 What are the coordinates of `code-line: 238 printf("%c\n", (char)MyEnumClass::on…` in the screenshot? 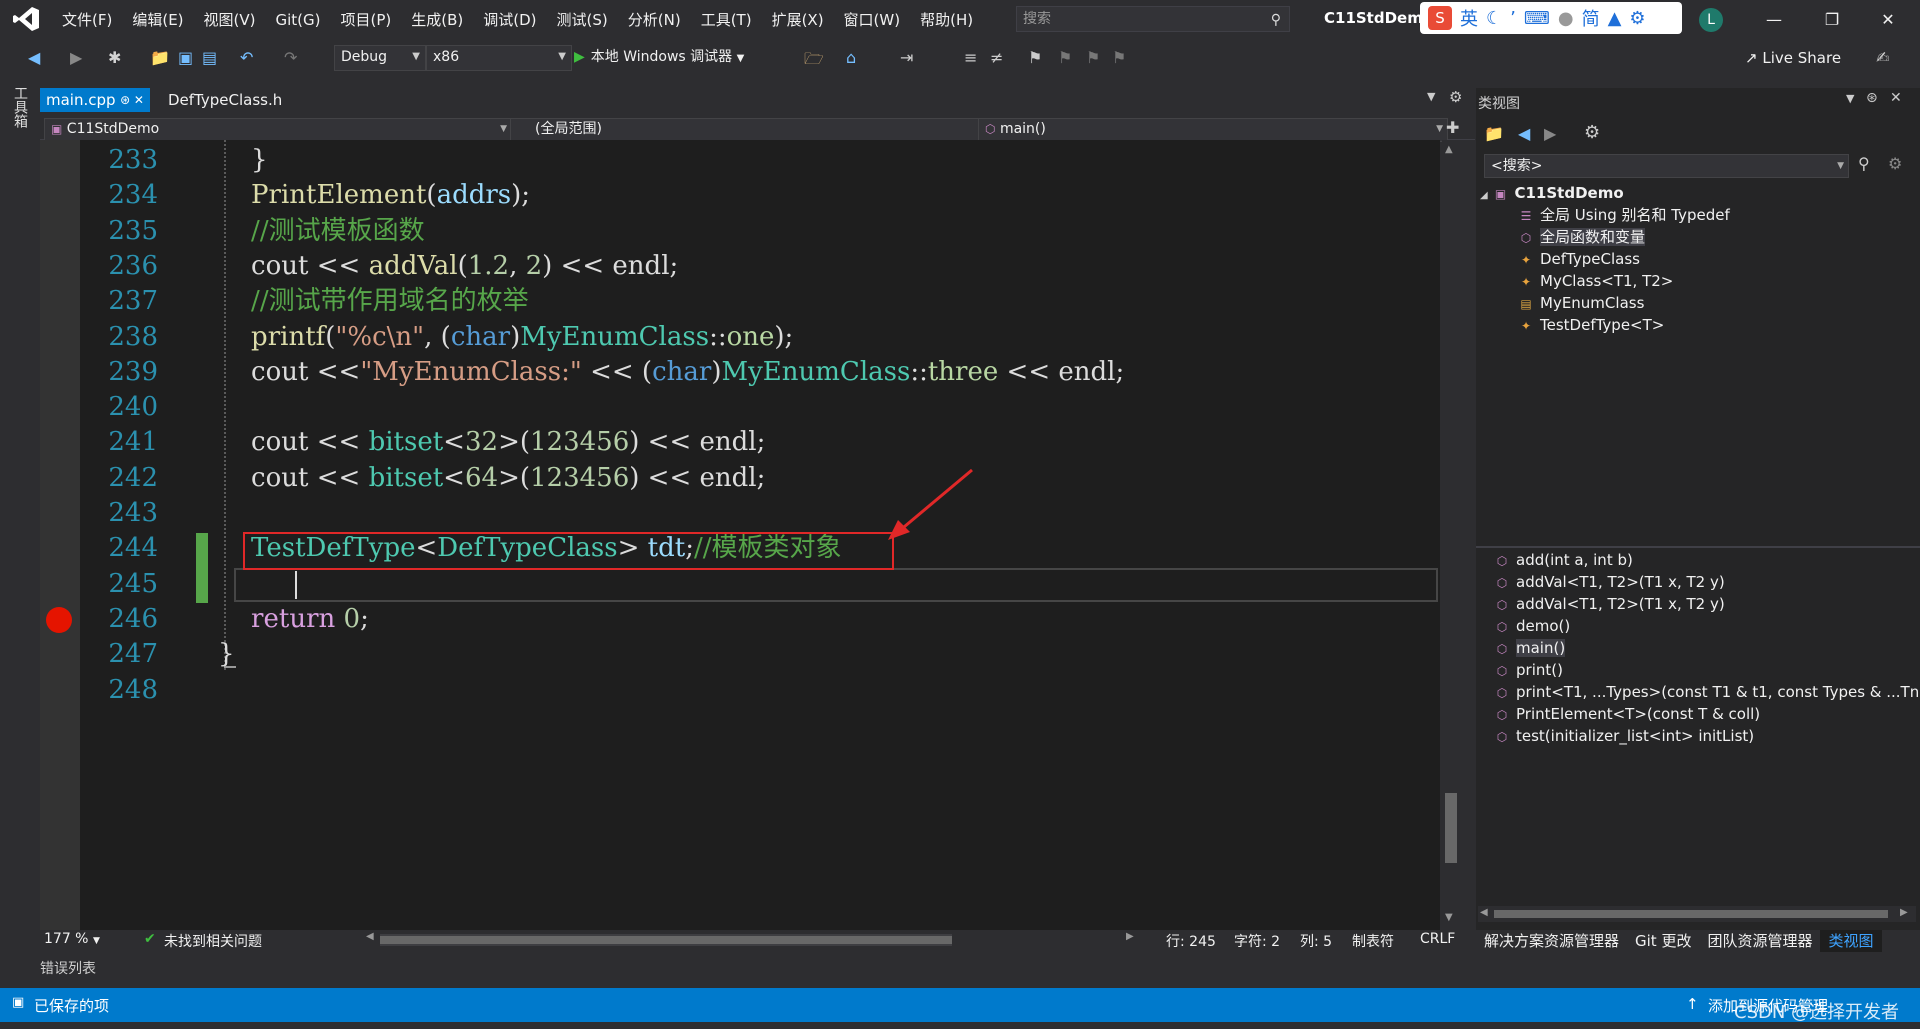 It's located at (436, 337).